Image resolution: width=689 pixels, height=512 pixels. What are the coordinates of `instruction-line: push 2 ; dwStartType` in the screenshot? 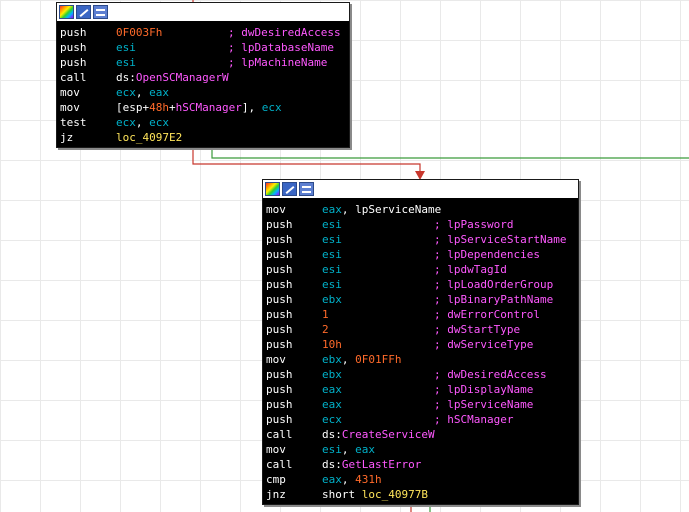 It's located at (419, 329).